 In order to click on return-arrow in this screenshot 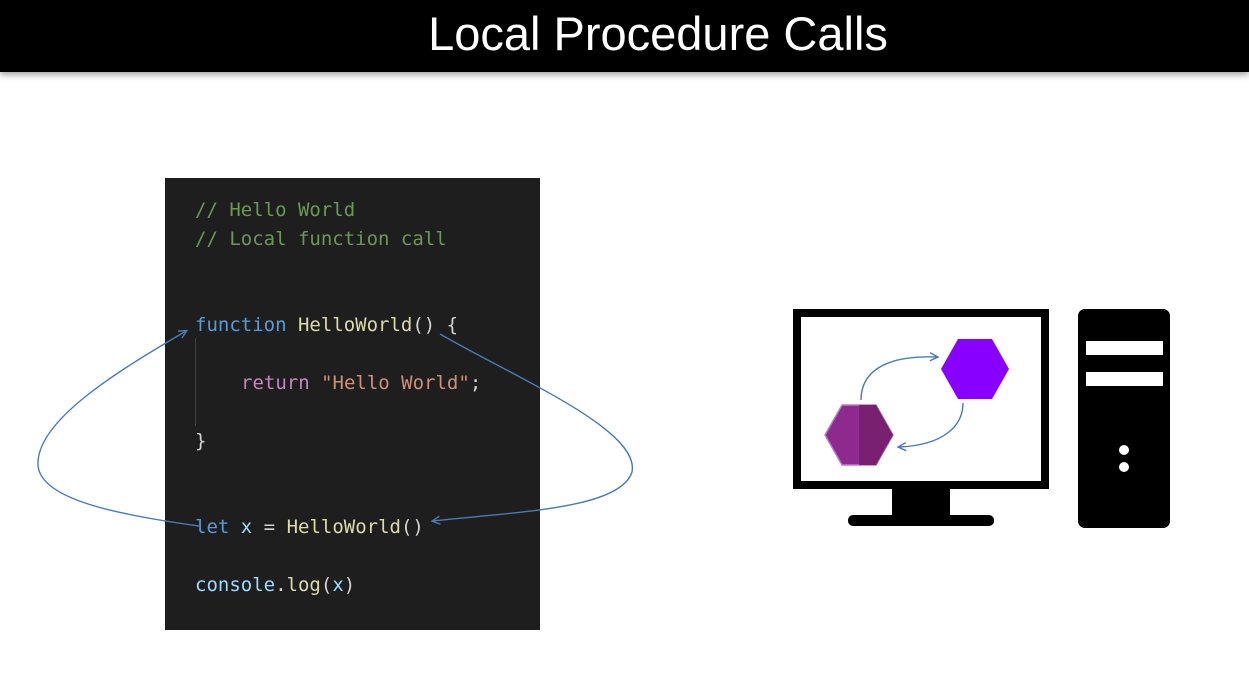, I will do `click(533, 427)`.